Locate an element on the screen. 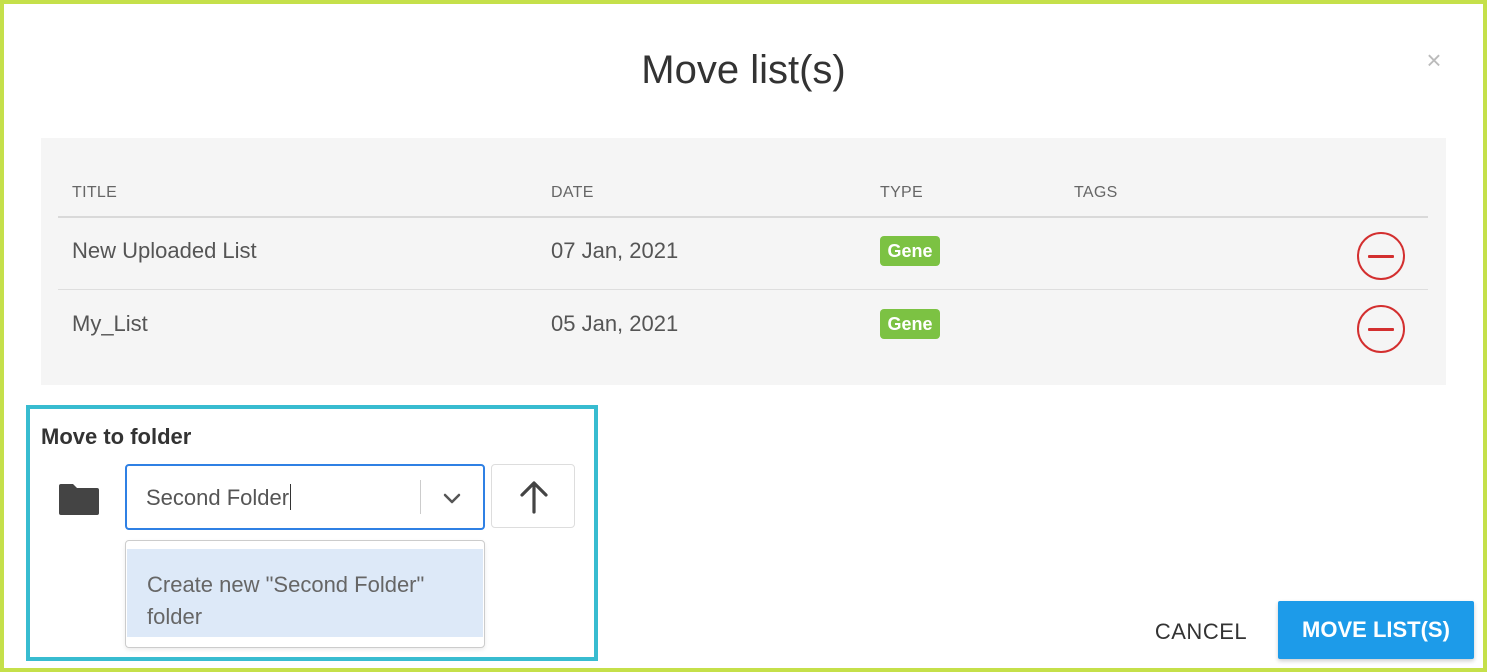 This screenshot has height=672, width=1487. create-folder-option: Create new "Second Folder" folder is located at coordinates (305, 593).